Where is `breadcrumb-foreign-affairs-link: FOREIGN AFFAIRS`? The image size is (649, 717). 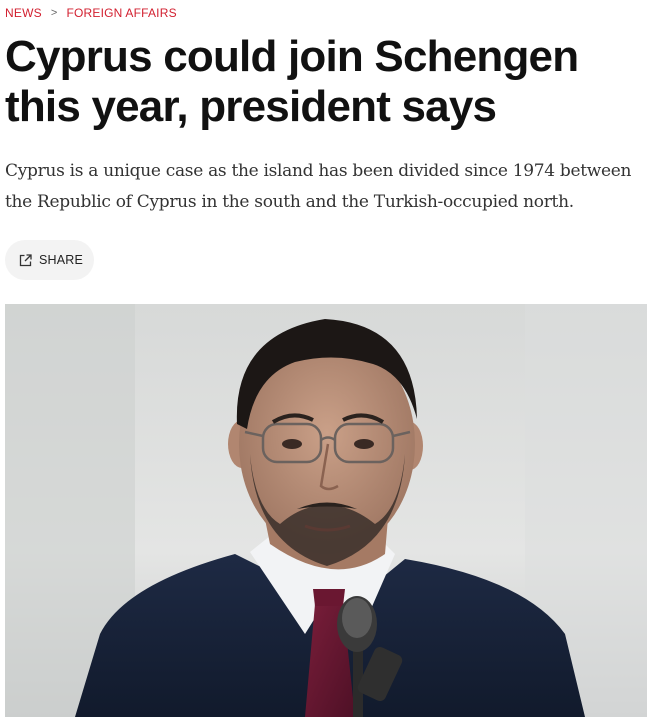
breadcrumb-foreign-affairs-link: FOREIGN AFFAIRS is located at coordinates (121, 13).